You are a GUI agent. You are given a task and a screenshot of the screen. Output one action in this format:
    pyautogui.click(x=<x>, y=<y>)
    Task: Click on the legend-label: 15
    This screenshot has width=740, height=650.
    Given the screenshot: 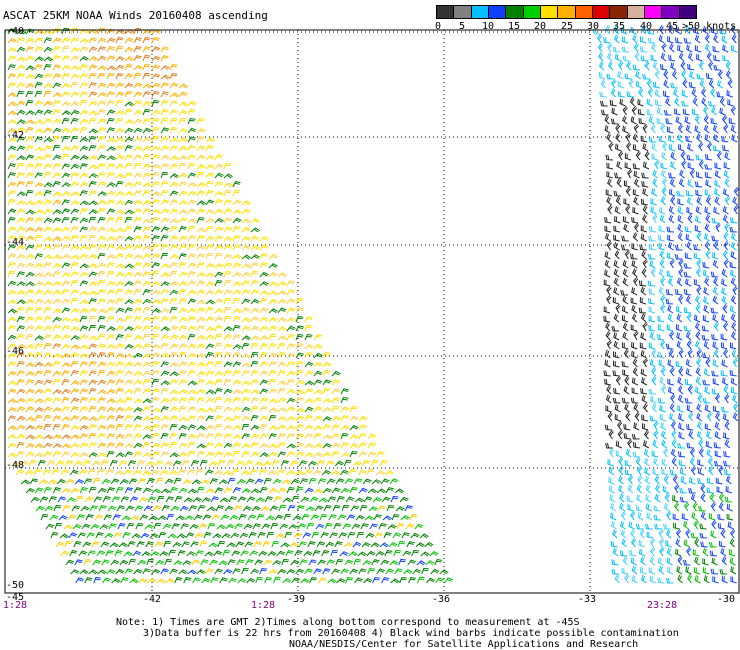 What is the action you would take?
    pyautogui.click(x=514, y=26)
    